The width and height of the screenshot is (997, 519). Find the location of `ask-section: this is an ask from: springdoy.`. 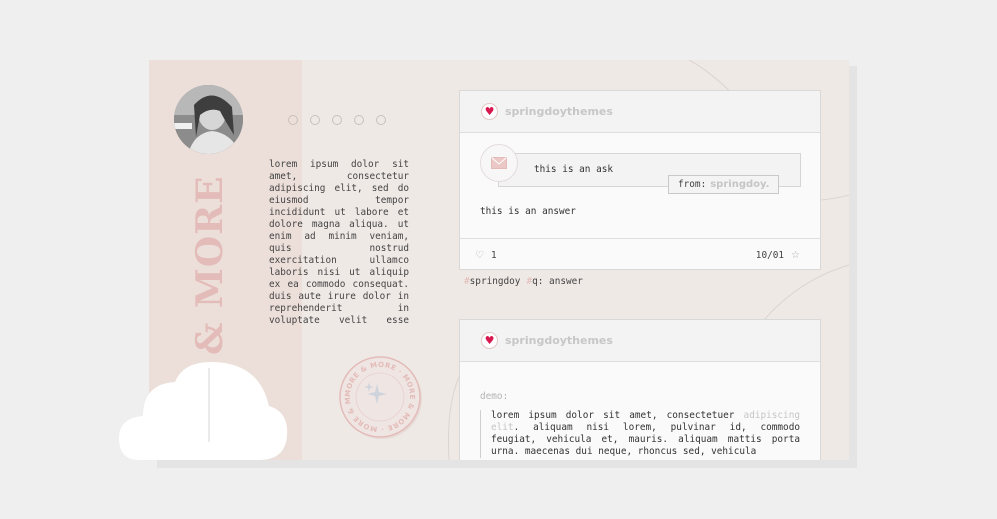

ask-section: this is an ask from: springdoy. is located at coordinates (640, 164).